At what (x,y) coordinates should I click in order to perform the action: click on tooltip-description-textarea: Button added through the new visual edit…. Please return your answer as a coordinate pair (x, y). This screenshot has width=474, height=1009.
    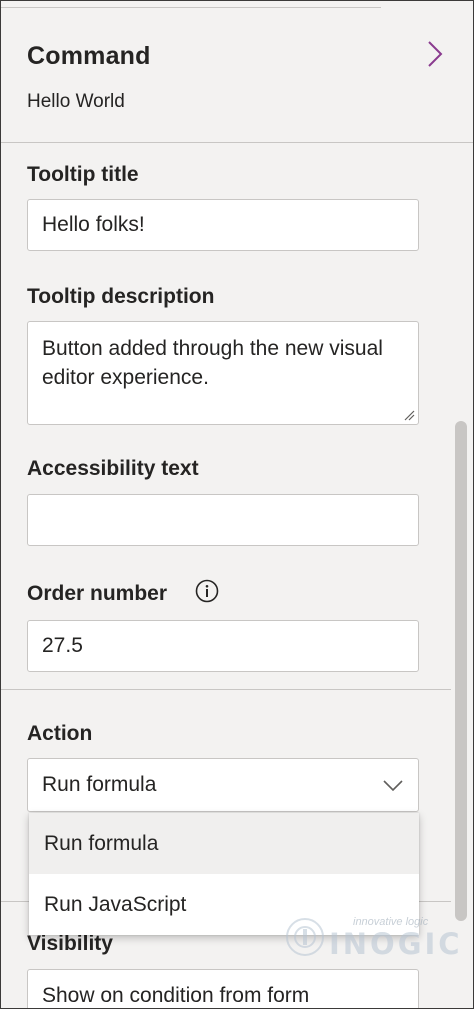
    Looking at the image, I should click on (223, 373).